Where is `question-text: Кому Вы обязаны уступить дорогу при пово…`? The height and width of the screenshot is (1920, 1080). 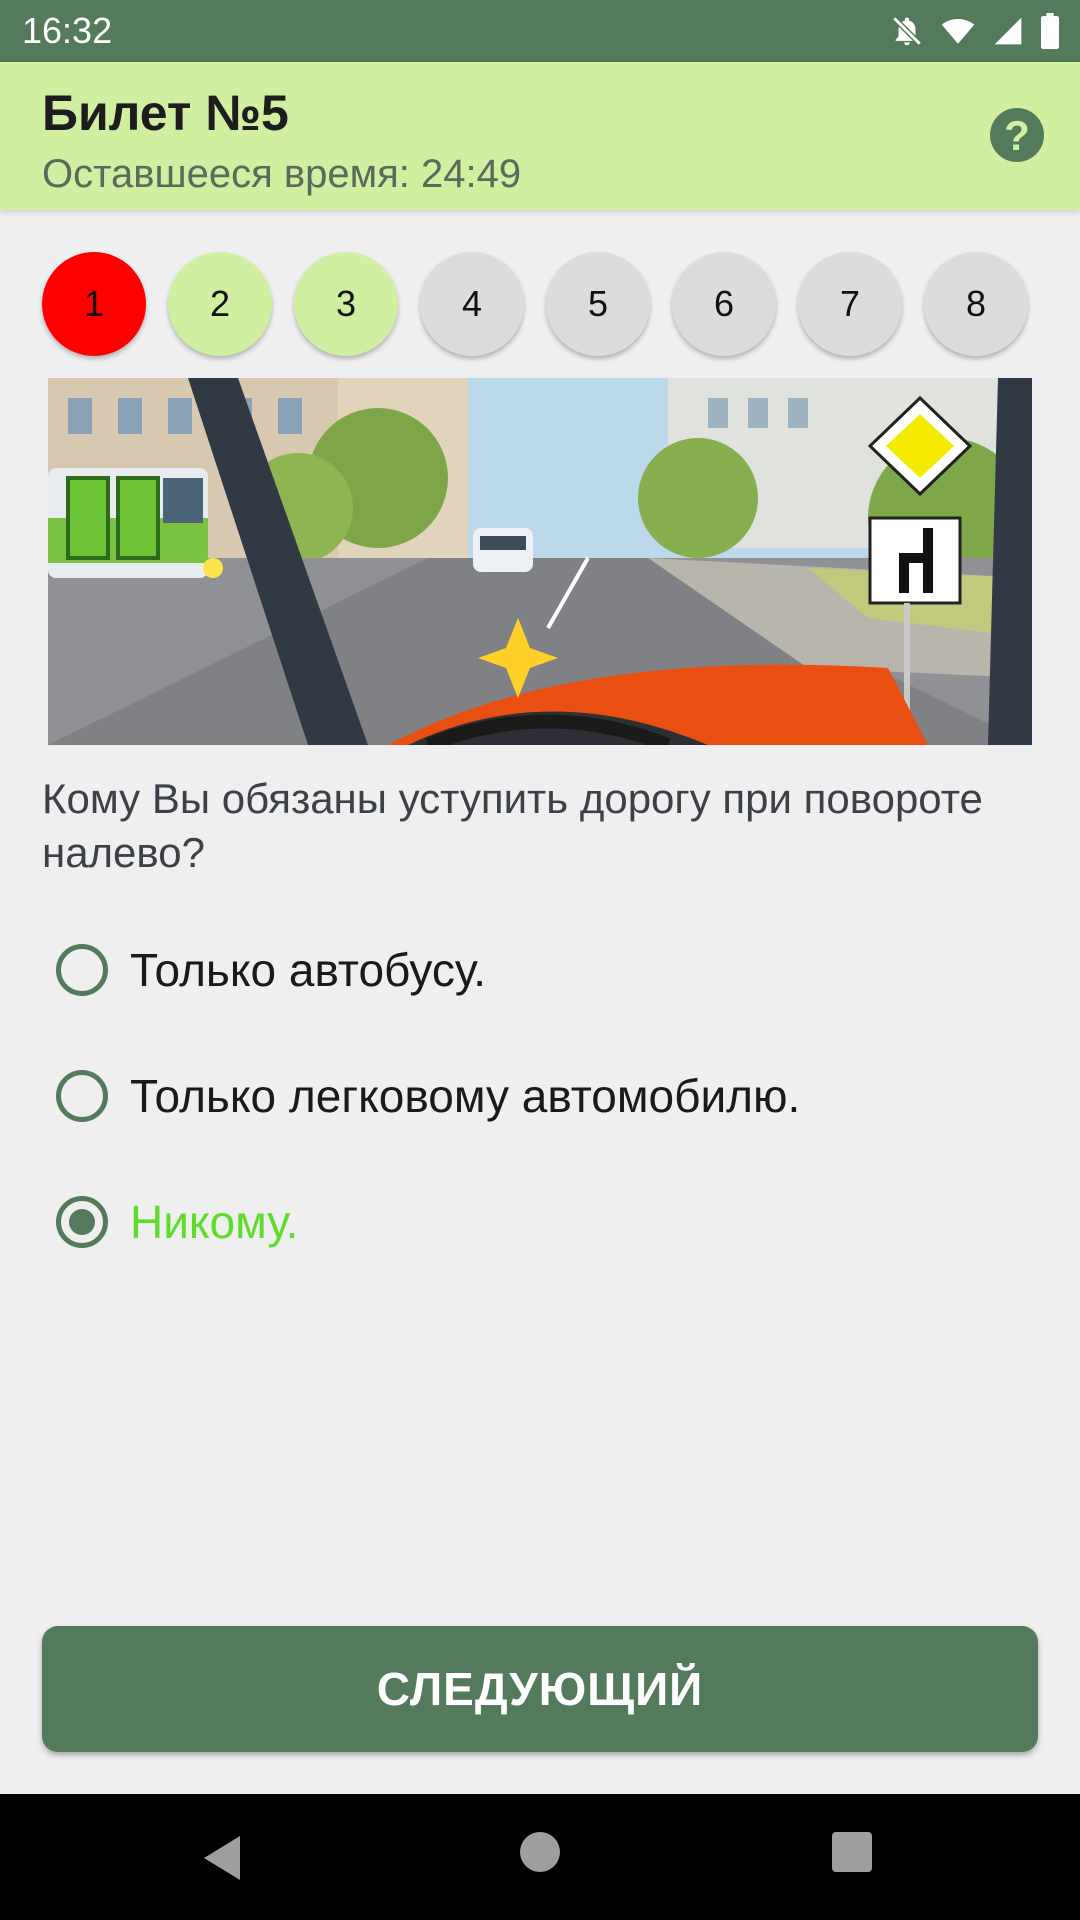
question-text: Кому Вы обязаны уступить дорогу при пово… is located at coordinates (512, 825).